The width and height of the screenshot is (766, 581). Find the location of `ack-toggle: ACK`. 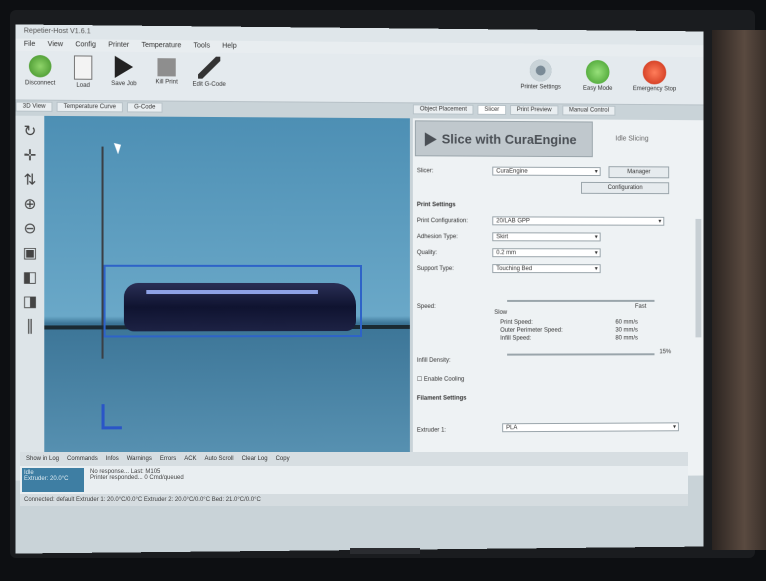

ack-toggle: ACK is located at coordinates (190, 459).